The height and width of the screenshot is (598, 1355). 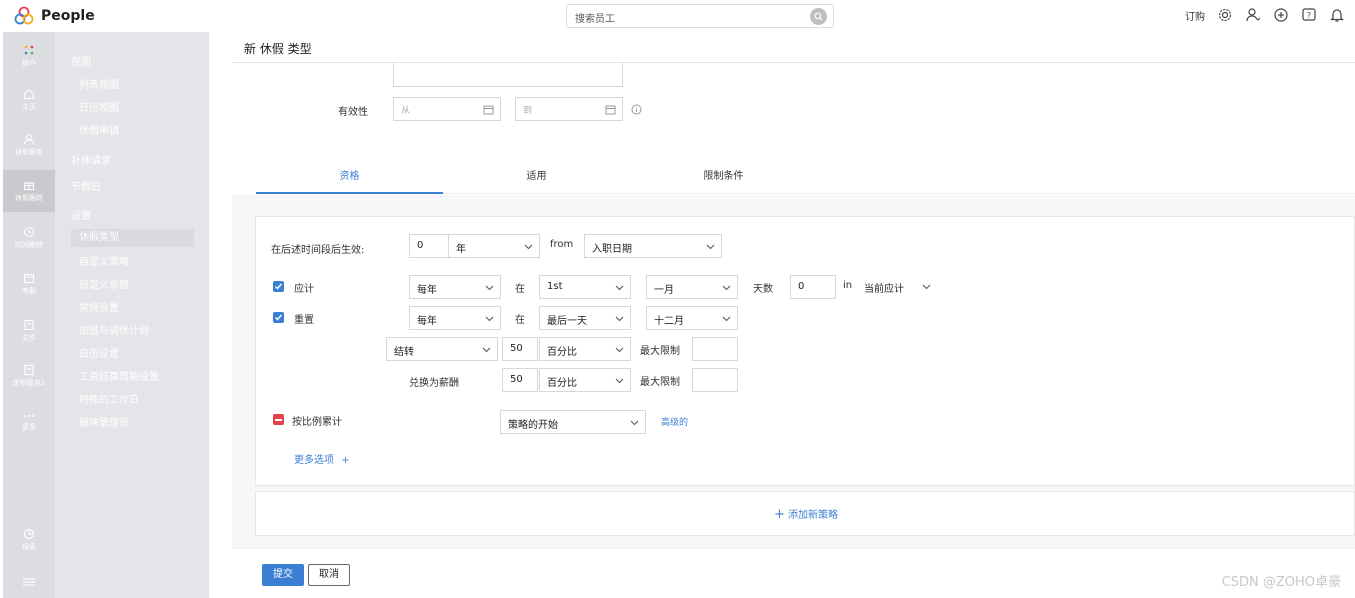 What do you see at coordinates (442, 349) in the screenshot?
I see `carry-forward-select: 结转` at bounding box center [442, 349].